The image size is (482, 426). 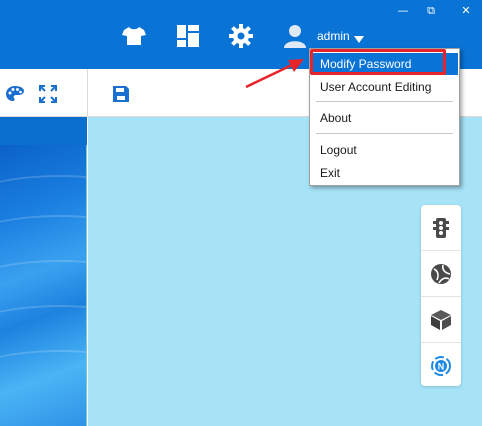 I want to click on cube-icon, so click(x=441, y=319).